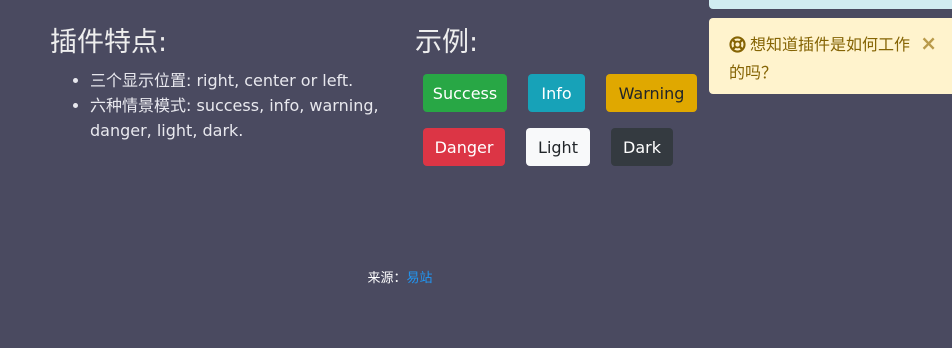 This screenshot has height=348, width=952. What do you see at coordinates (109, 42) in the screenshot?
I see `features-title: 插件特点:` at bounding box center [109, 42].